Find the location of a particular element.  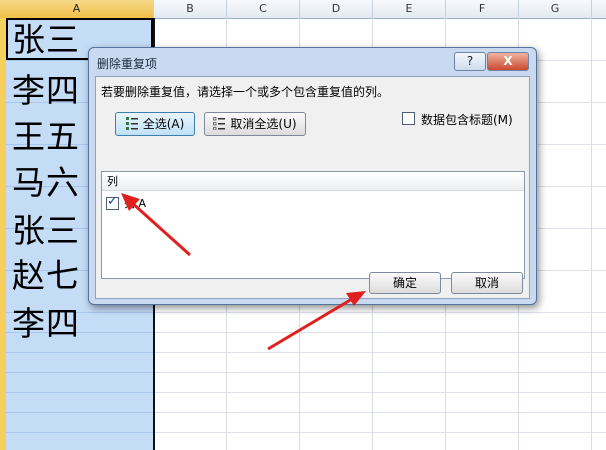

arrow-to-column-checkbox is located at coordinates (156, 225).